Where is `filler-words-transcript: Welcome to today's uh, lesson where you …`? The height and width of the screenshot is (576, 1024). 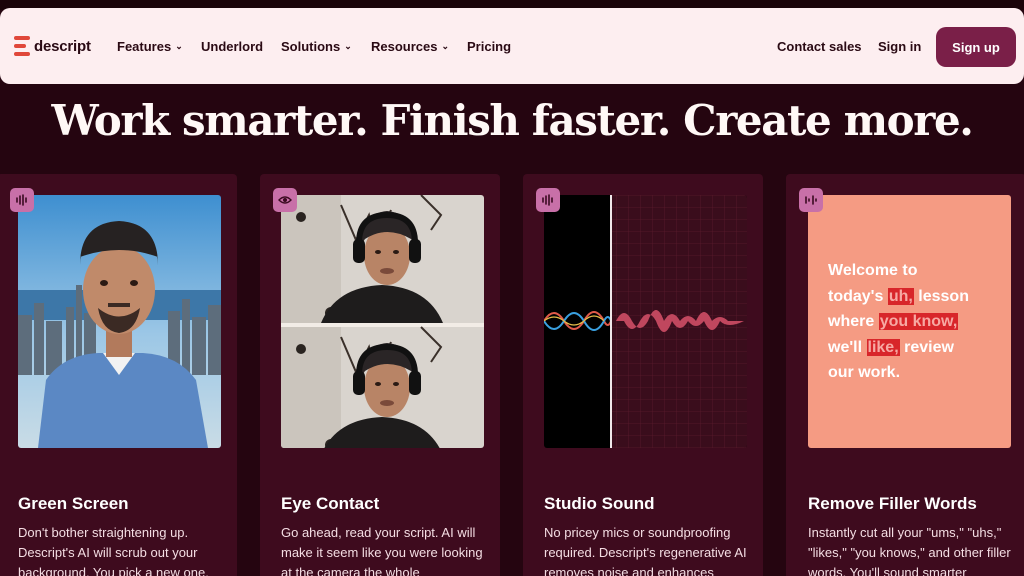
filler-words-transcript: Welcome to today's uh, lesson where you … is located at coordinates (918, 322).